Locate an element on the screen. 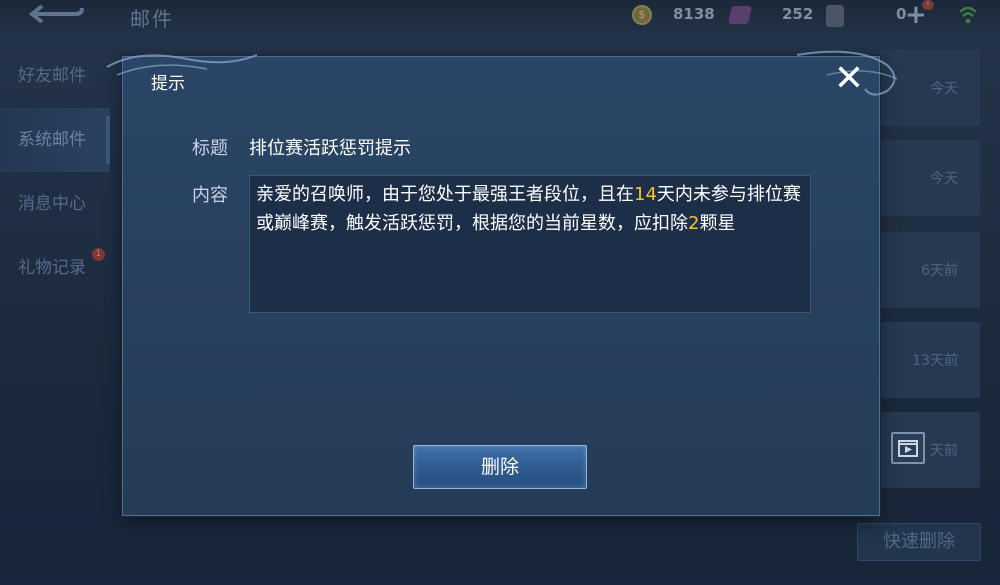 Image resolution: width=1000 pixels, height=585 pixels. play-icon is located at coordinates (908, 448).